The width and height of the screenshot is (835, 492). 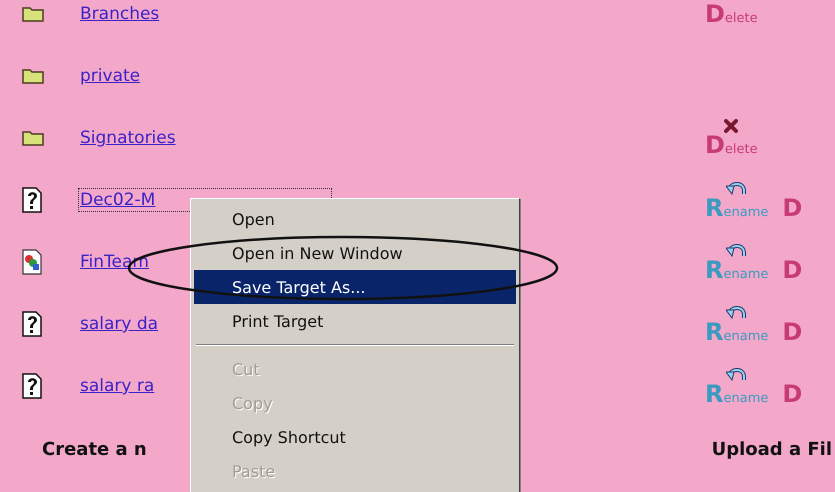 What do you see at coordinates (120, 14) in the screenshot?
I see `file-link: Branches` at bounding box center [120, 14].